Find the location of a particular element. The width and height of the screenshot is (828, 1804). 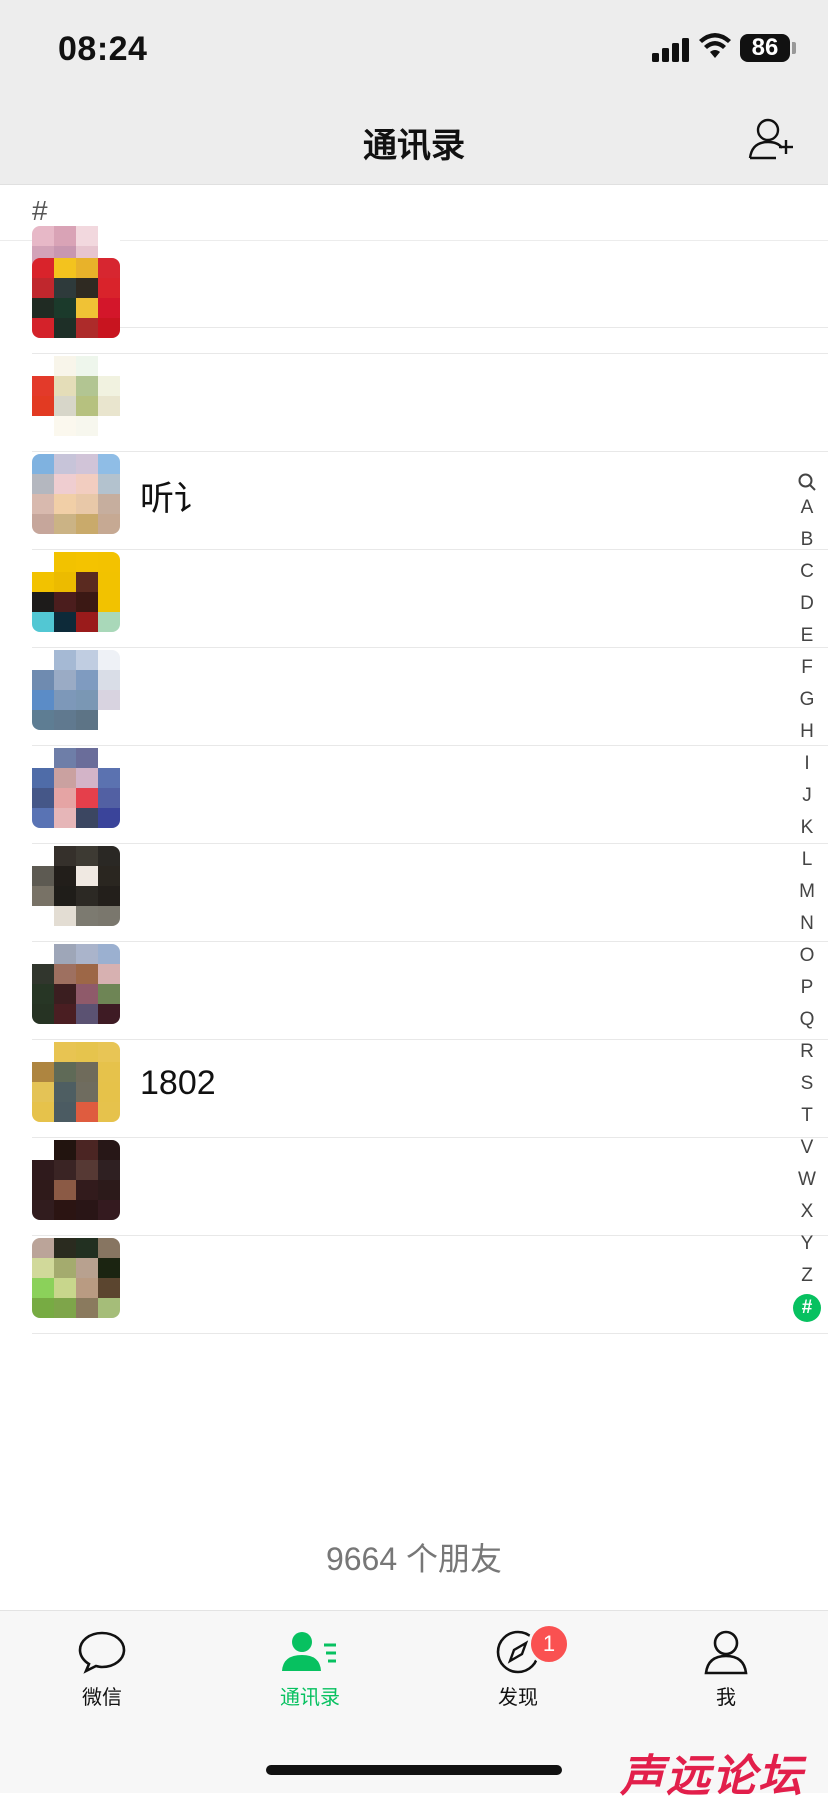

nav-bar: 通讯录 is located at coordinates (414, 142).